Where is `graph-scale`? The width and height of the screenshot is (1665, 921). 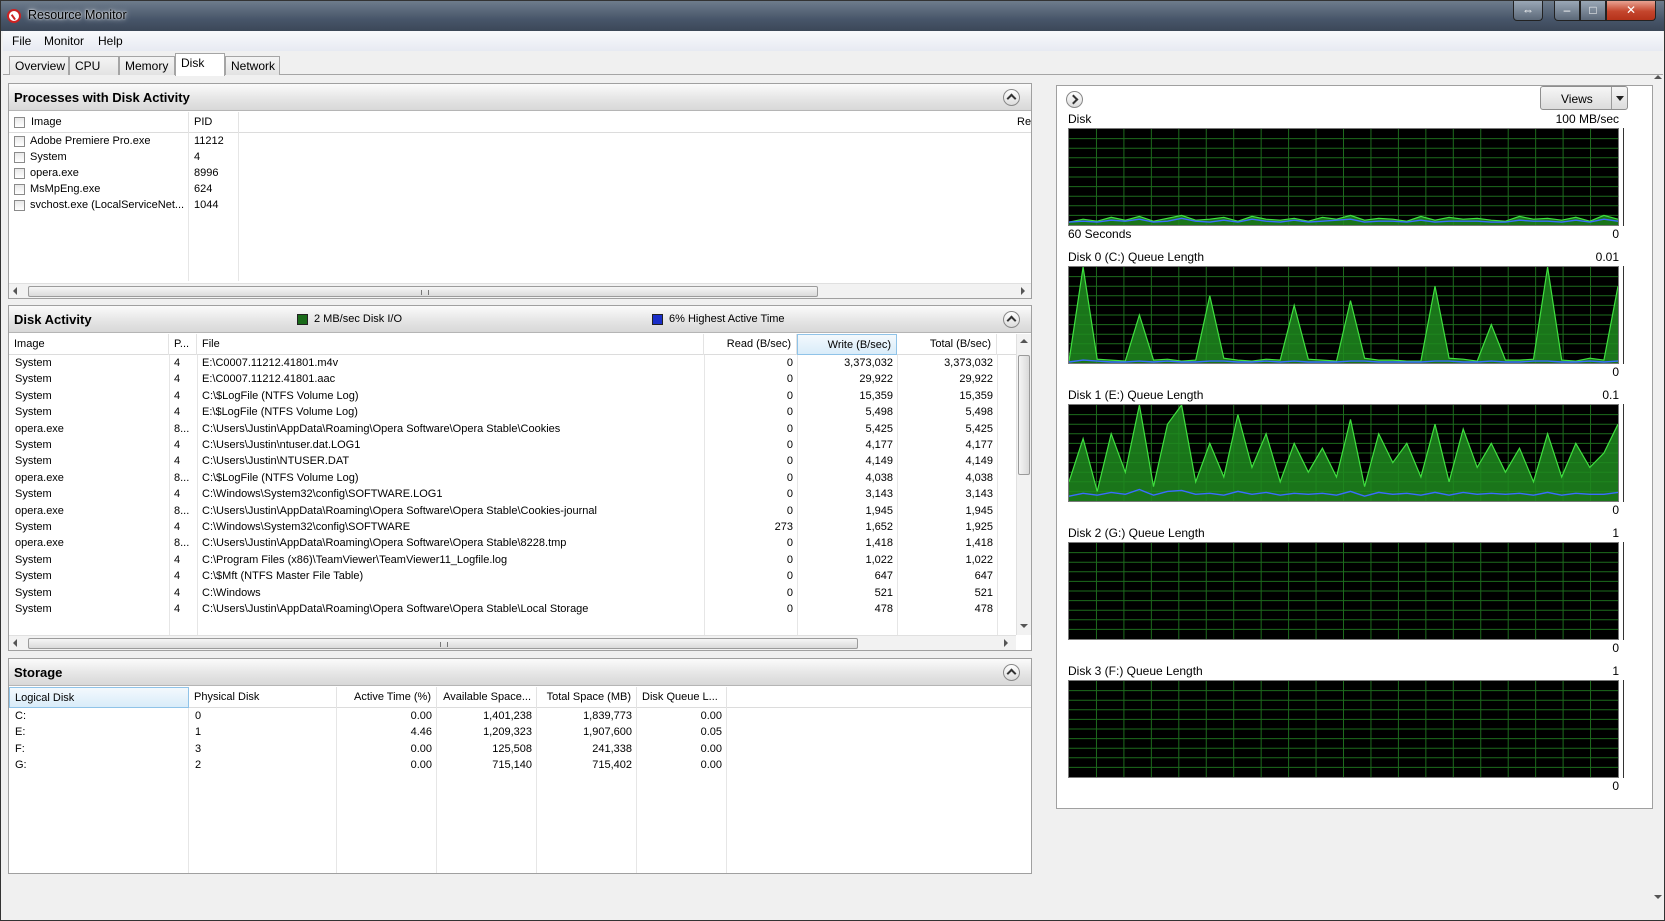 graph-scale is located at coordinates (1622, 591).